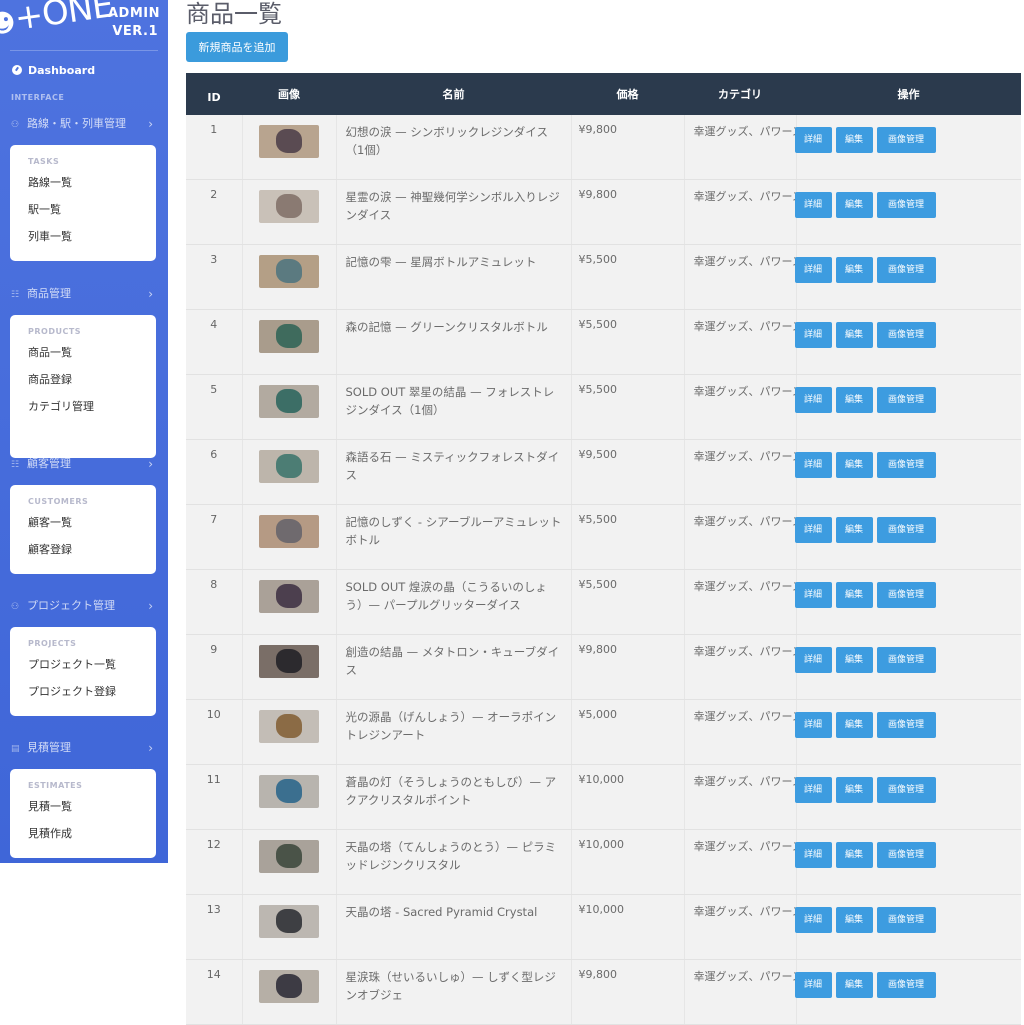  What do you see at coordinates (289, 94) in the screenshot?
I see `column-header-image: 画像` at bounding box center [289, 94].